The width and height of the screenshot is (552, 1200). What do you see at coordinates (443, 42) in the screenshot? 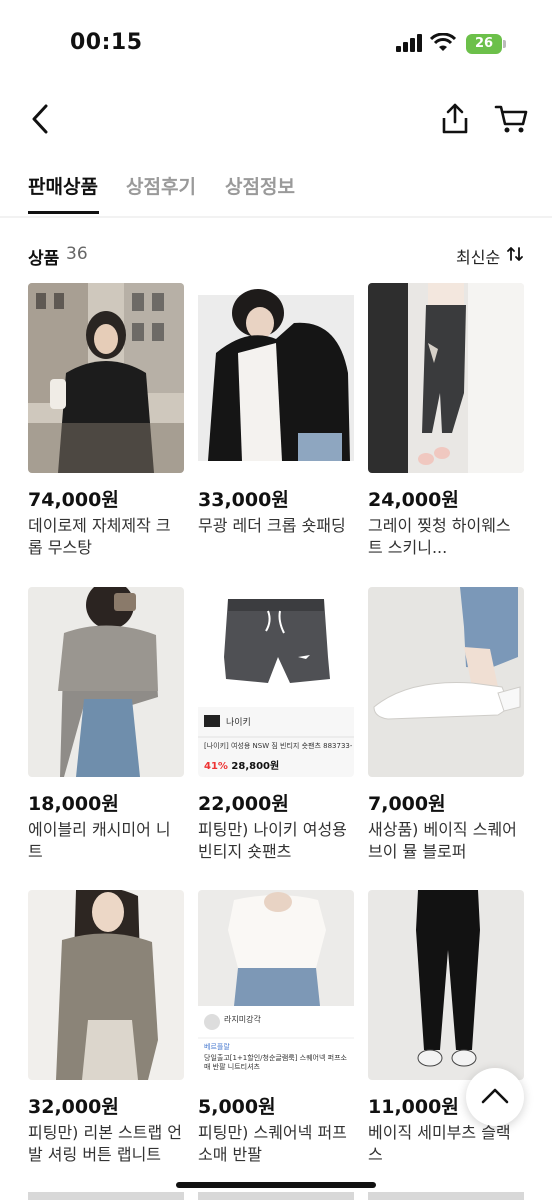
I see `wifi-icon` at bounding box center [443, 42].